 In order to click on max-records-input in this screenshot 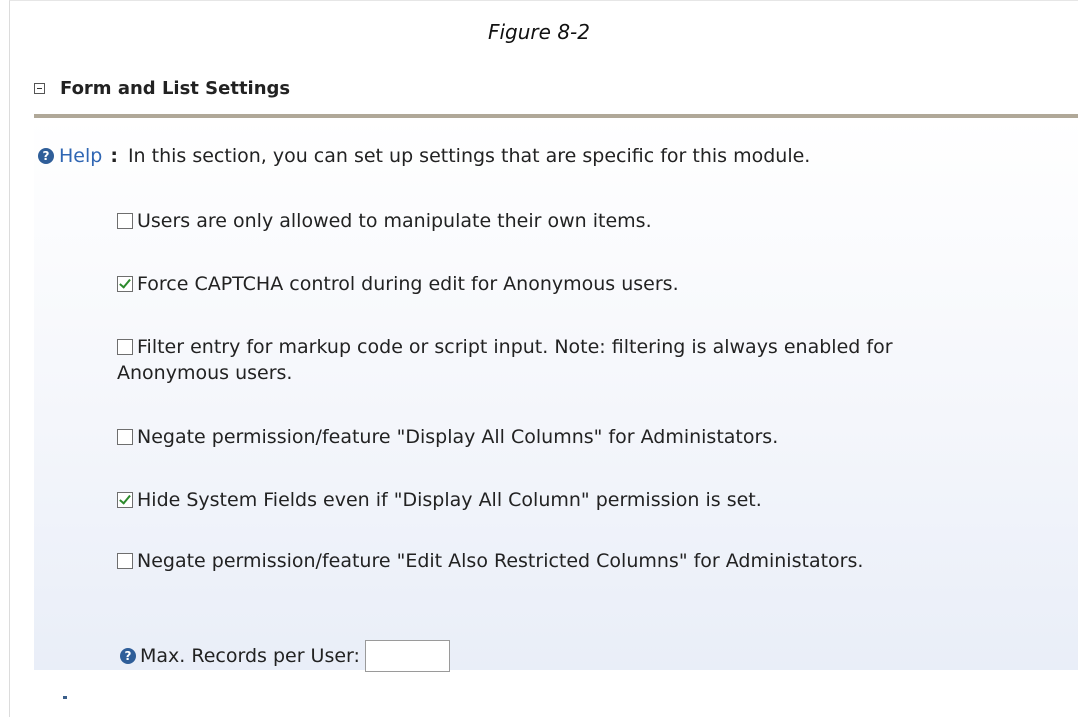, I will do `click(407, 656)`.